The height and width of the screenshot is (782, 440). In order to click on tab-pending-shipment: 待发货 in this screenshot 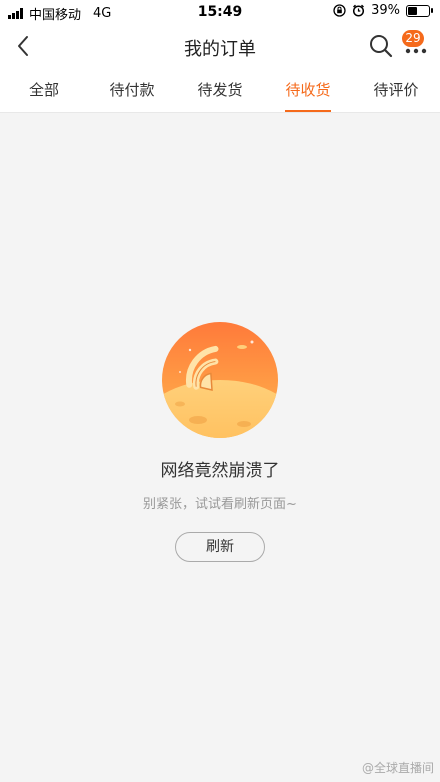, I will do `click(220, 90)`.